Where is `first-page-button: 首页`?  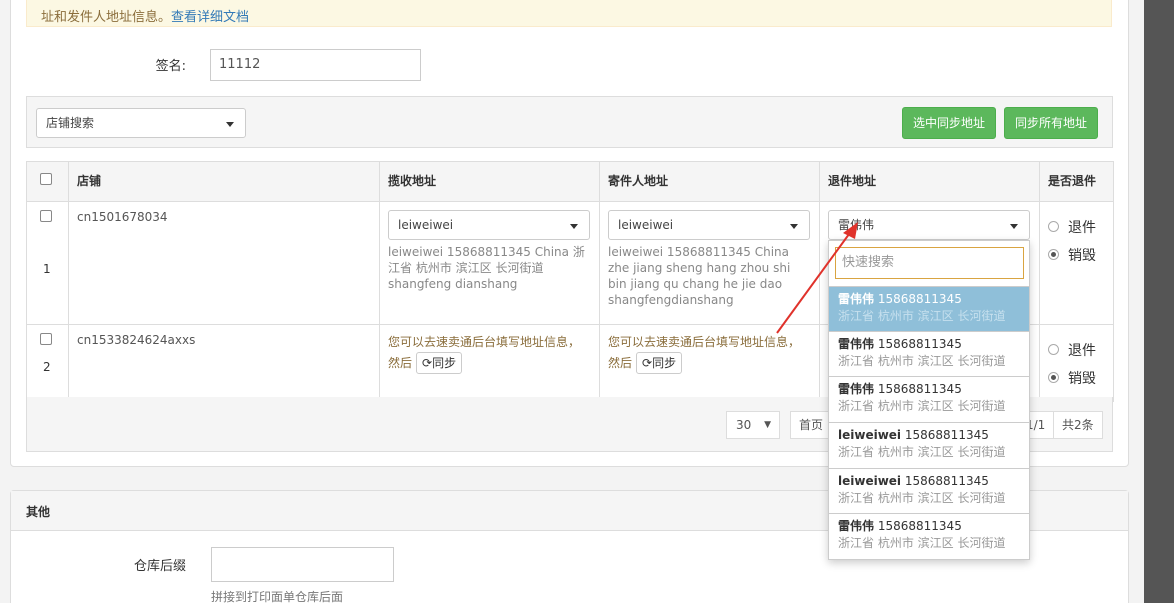 first-page-button: 首页 is located at coordinates (811, 425).